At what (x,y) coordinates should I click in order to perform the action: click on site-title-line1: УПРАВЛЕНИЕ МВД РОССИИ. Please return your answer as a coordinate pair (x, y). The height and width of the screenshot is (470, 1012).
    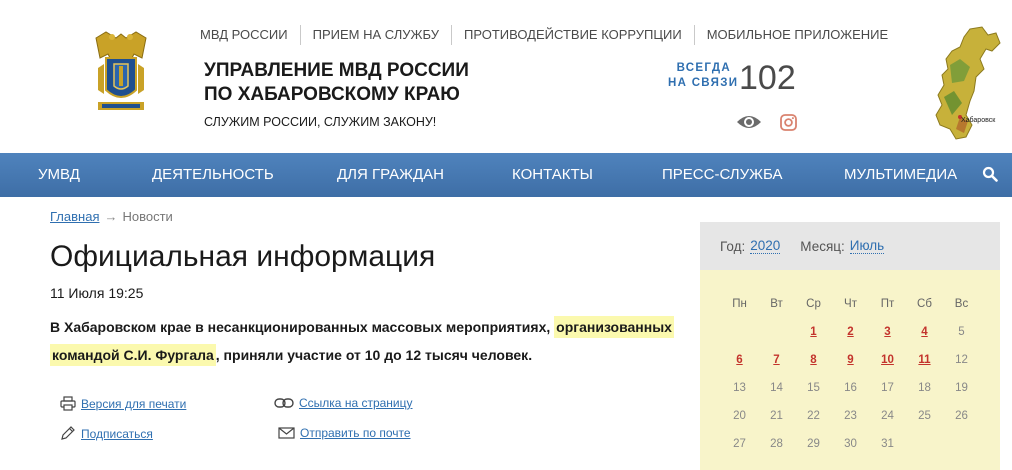
    Looking at the image, I should click on (336, 70).